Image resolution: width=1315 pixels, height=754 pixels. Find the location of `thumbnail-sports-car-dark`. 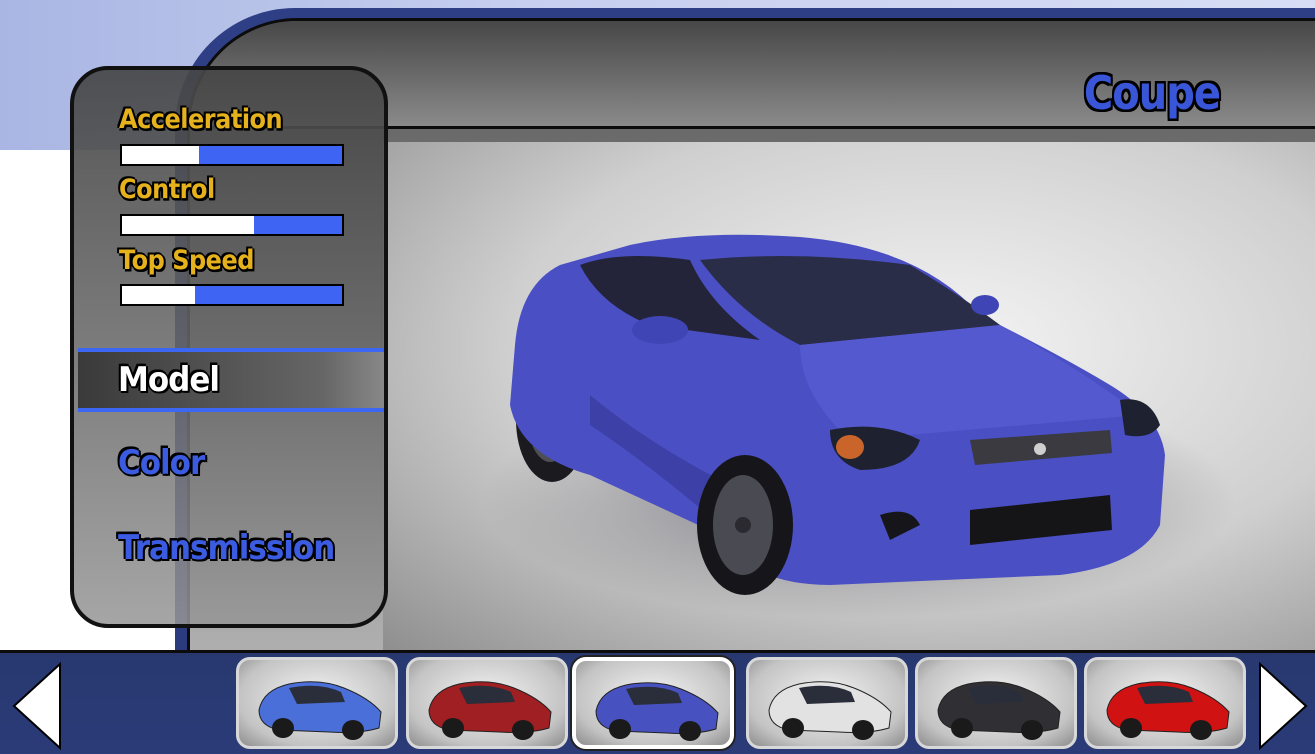

thumbnail-sports-car-dark is located at coordinates (996, 703).